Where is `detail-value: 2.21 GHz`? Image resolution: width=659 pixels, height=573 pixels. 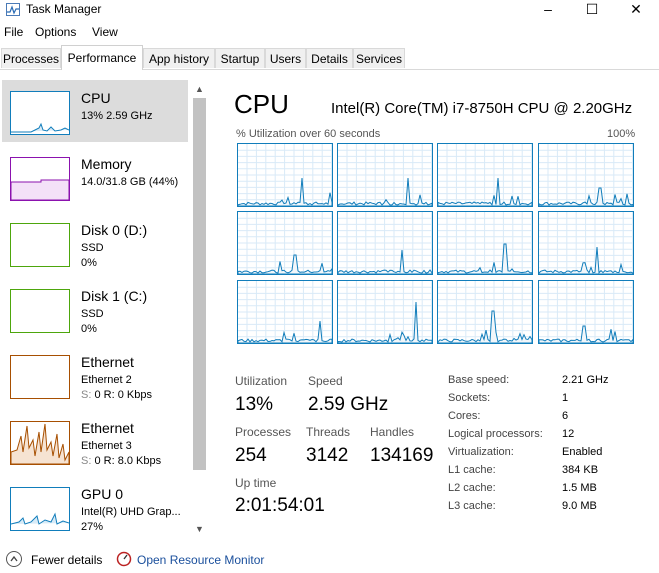
detail-value: 2.21 GHz is located at coordinates (585, 380).